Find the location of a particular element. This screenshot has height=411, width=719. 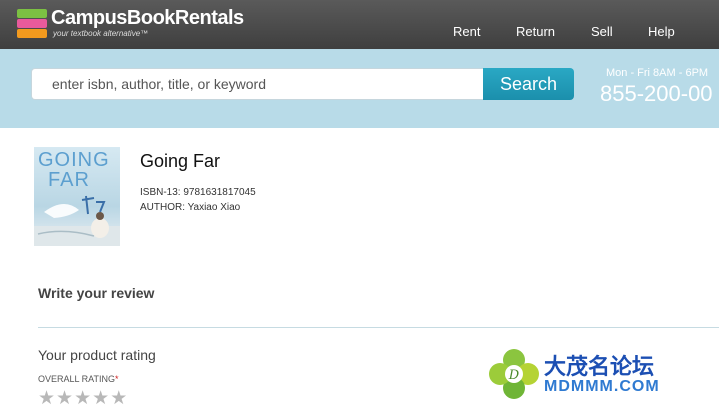

book-title: Going Far is located at coordinates (180, 161).